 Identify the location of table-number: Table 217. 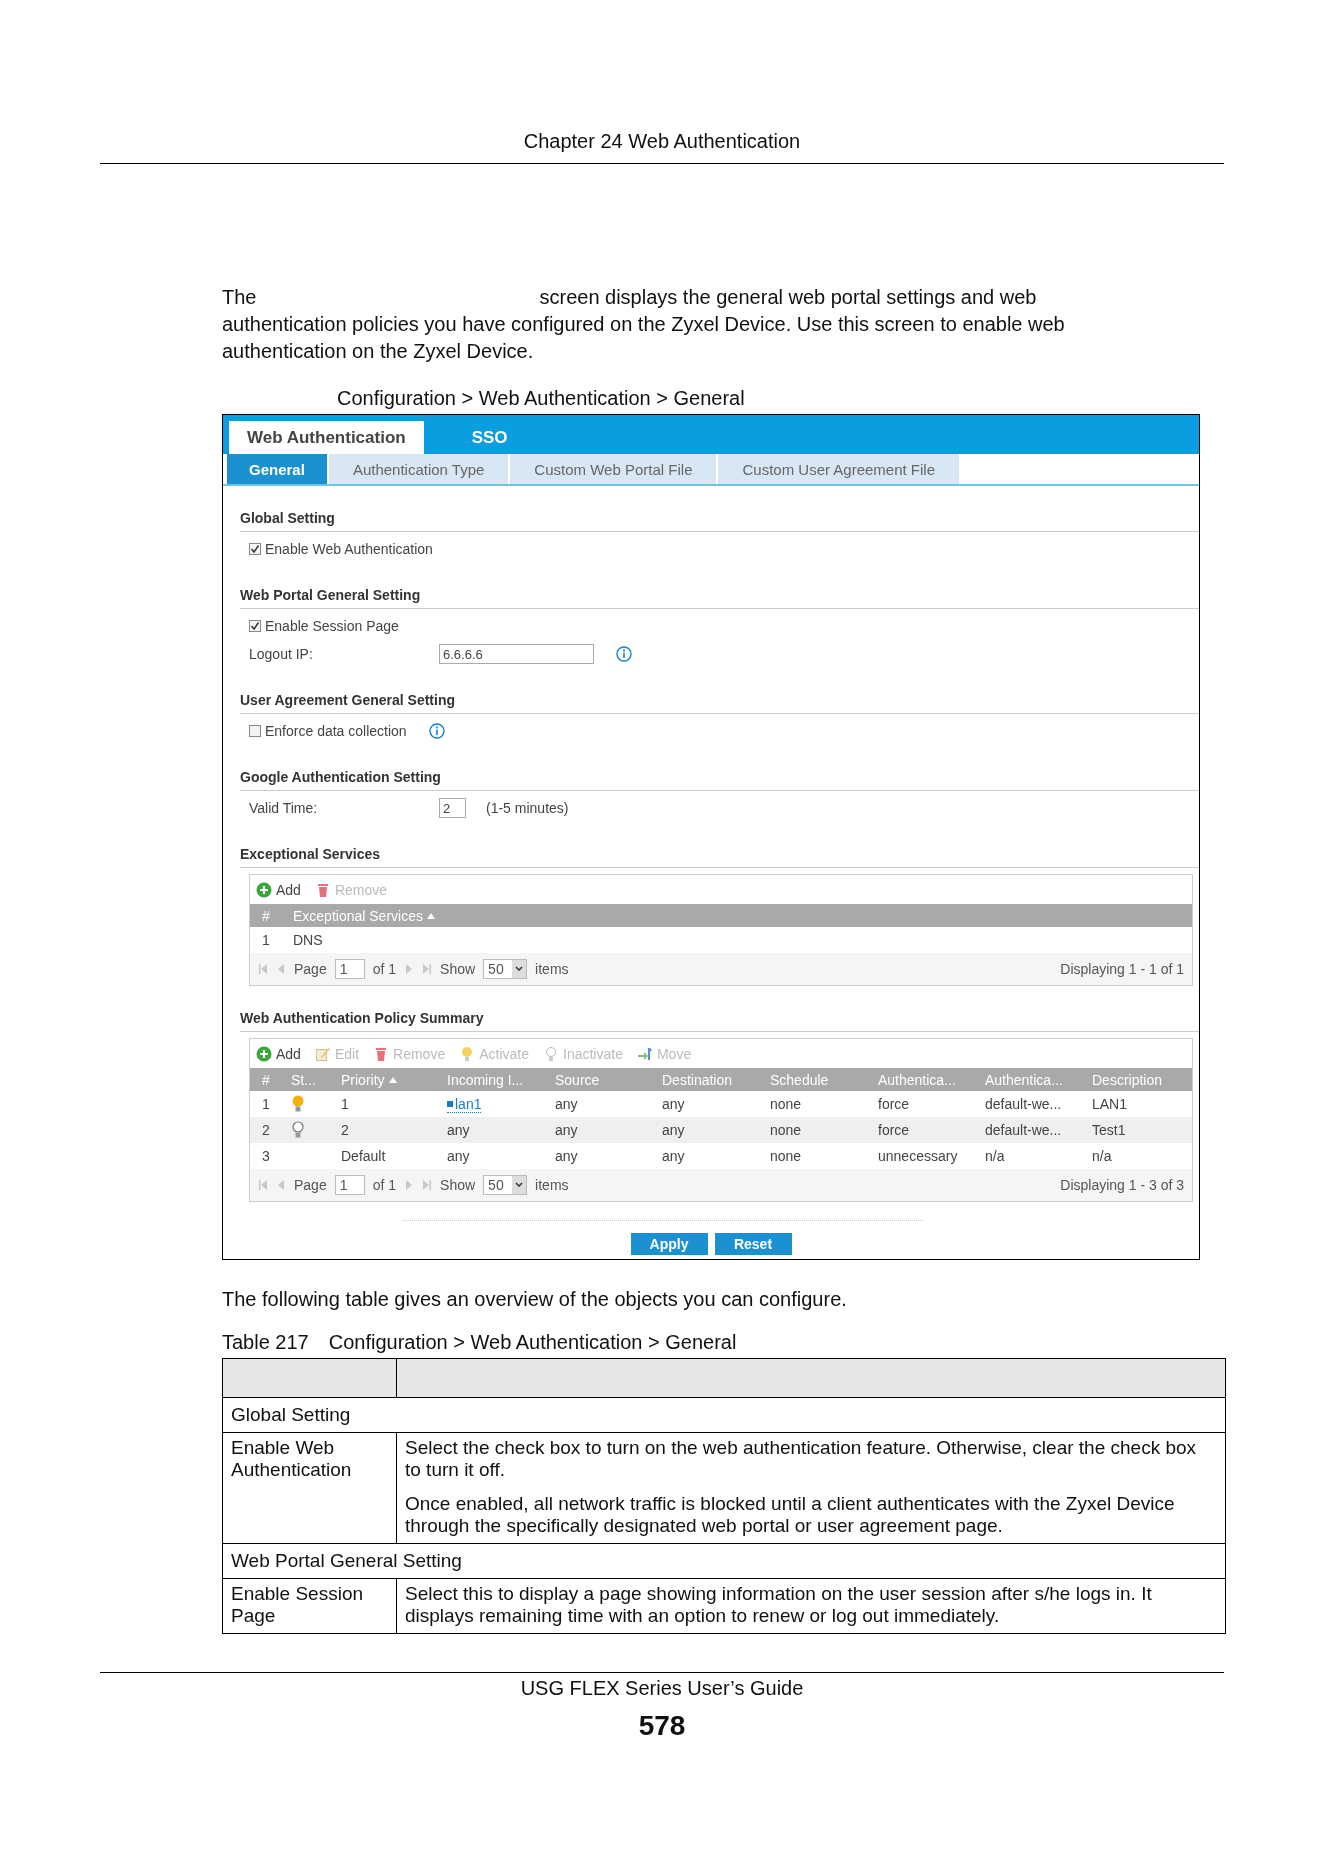
(265, 1342).